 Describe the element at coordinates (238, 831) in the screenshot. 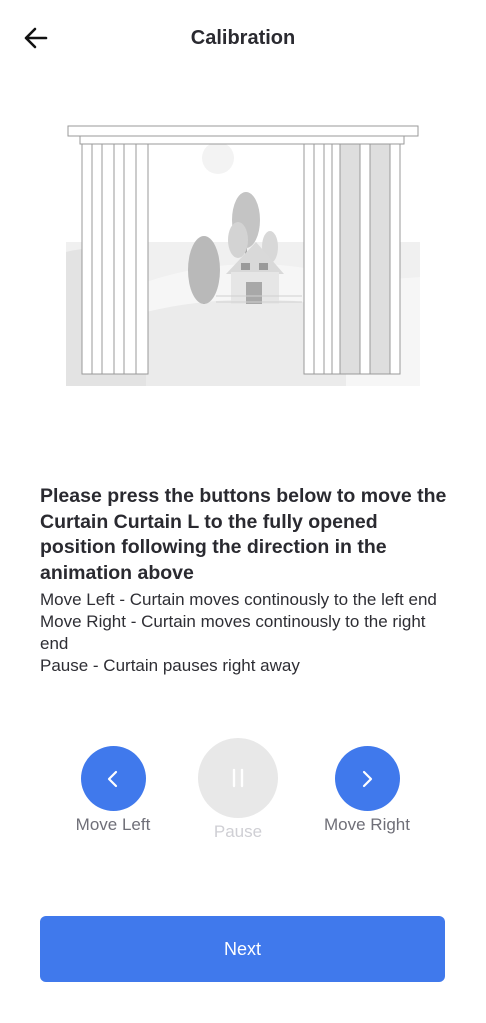

I see `pause-label: Pause` at that location.